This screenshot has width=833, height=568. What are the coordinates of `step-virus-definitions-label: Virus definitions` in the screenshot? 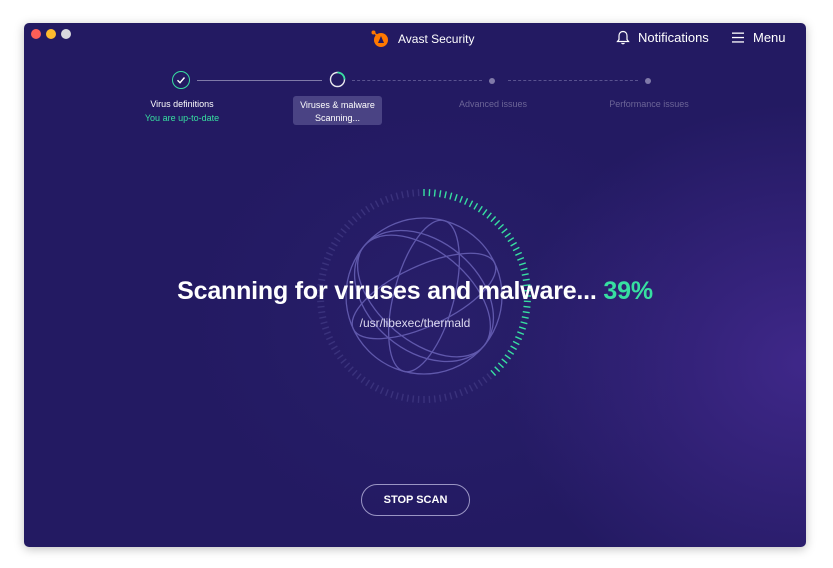 It's located at (182, 104).